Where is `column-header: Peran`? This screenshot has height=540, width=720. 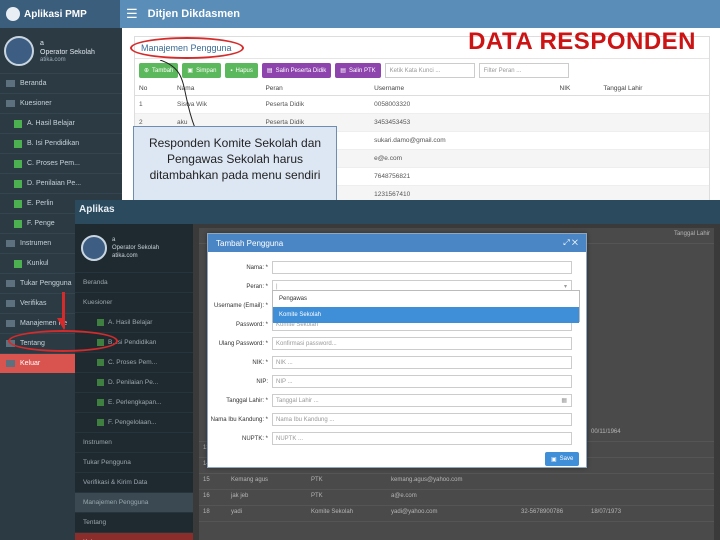
column-header: Peran is located at coordinates (316, 89).